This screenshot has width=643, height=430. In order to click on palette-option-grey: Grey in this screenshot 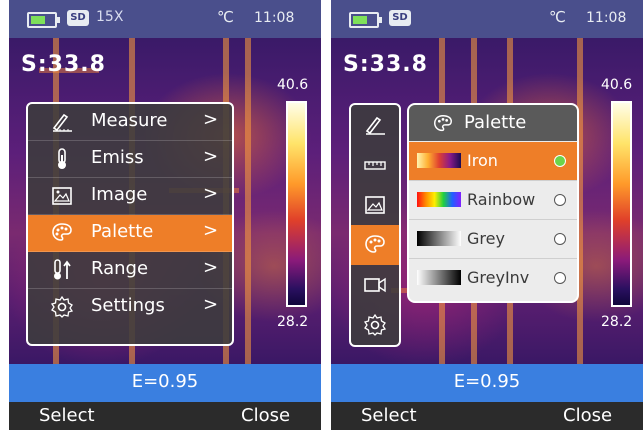, I will do `click(493, 239)`.